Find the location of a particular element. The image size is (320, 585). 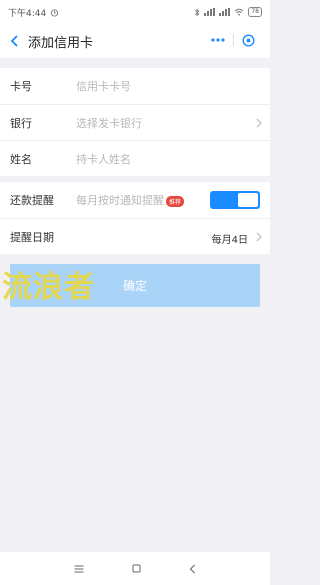

back-button is located at coordinates (14, 41).